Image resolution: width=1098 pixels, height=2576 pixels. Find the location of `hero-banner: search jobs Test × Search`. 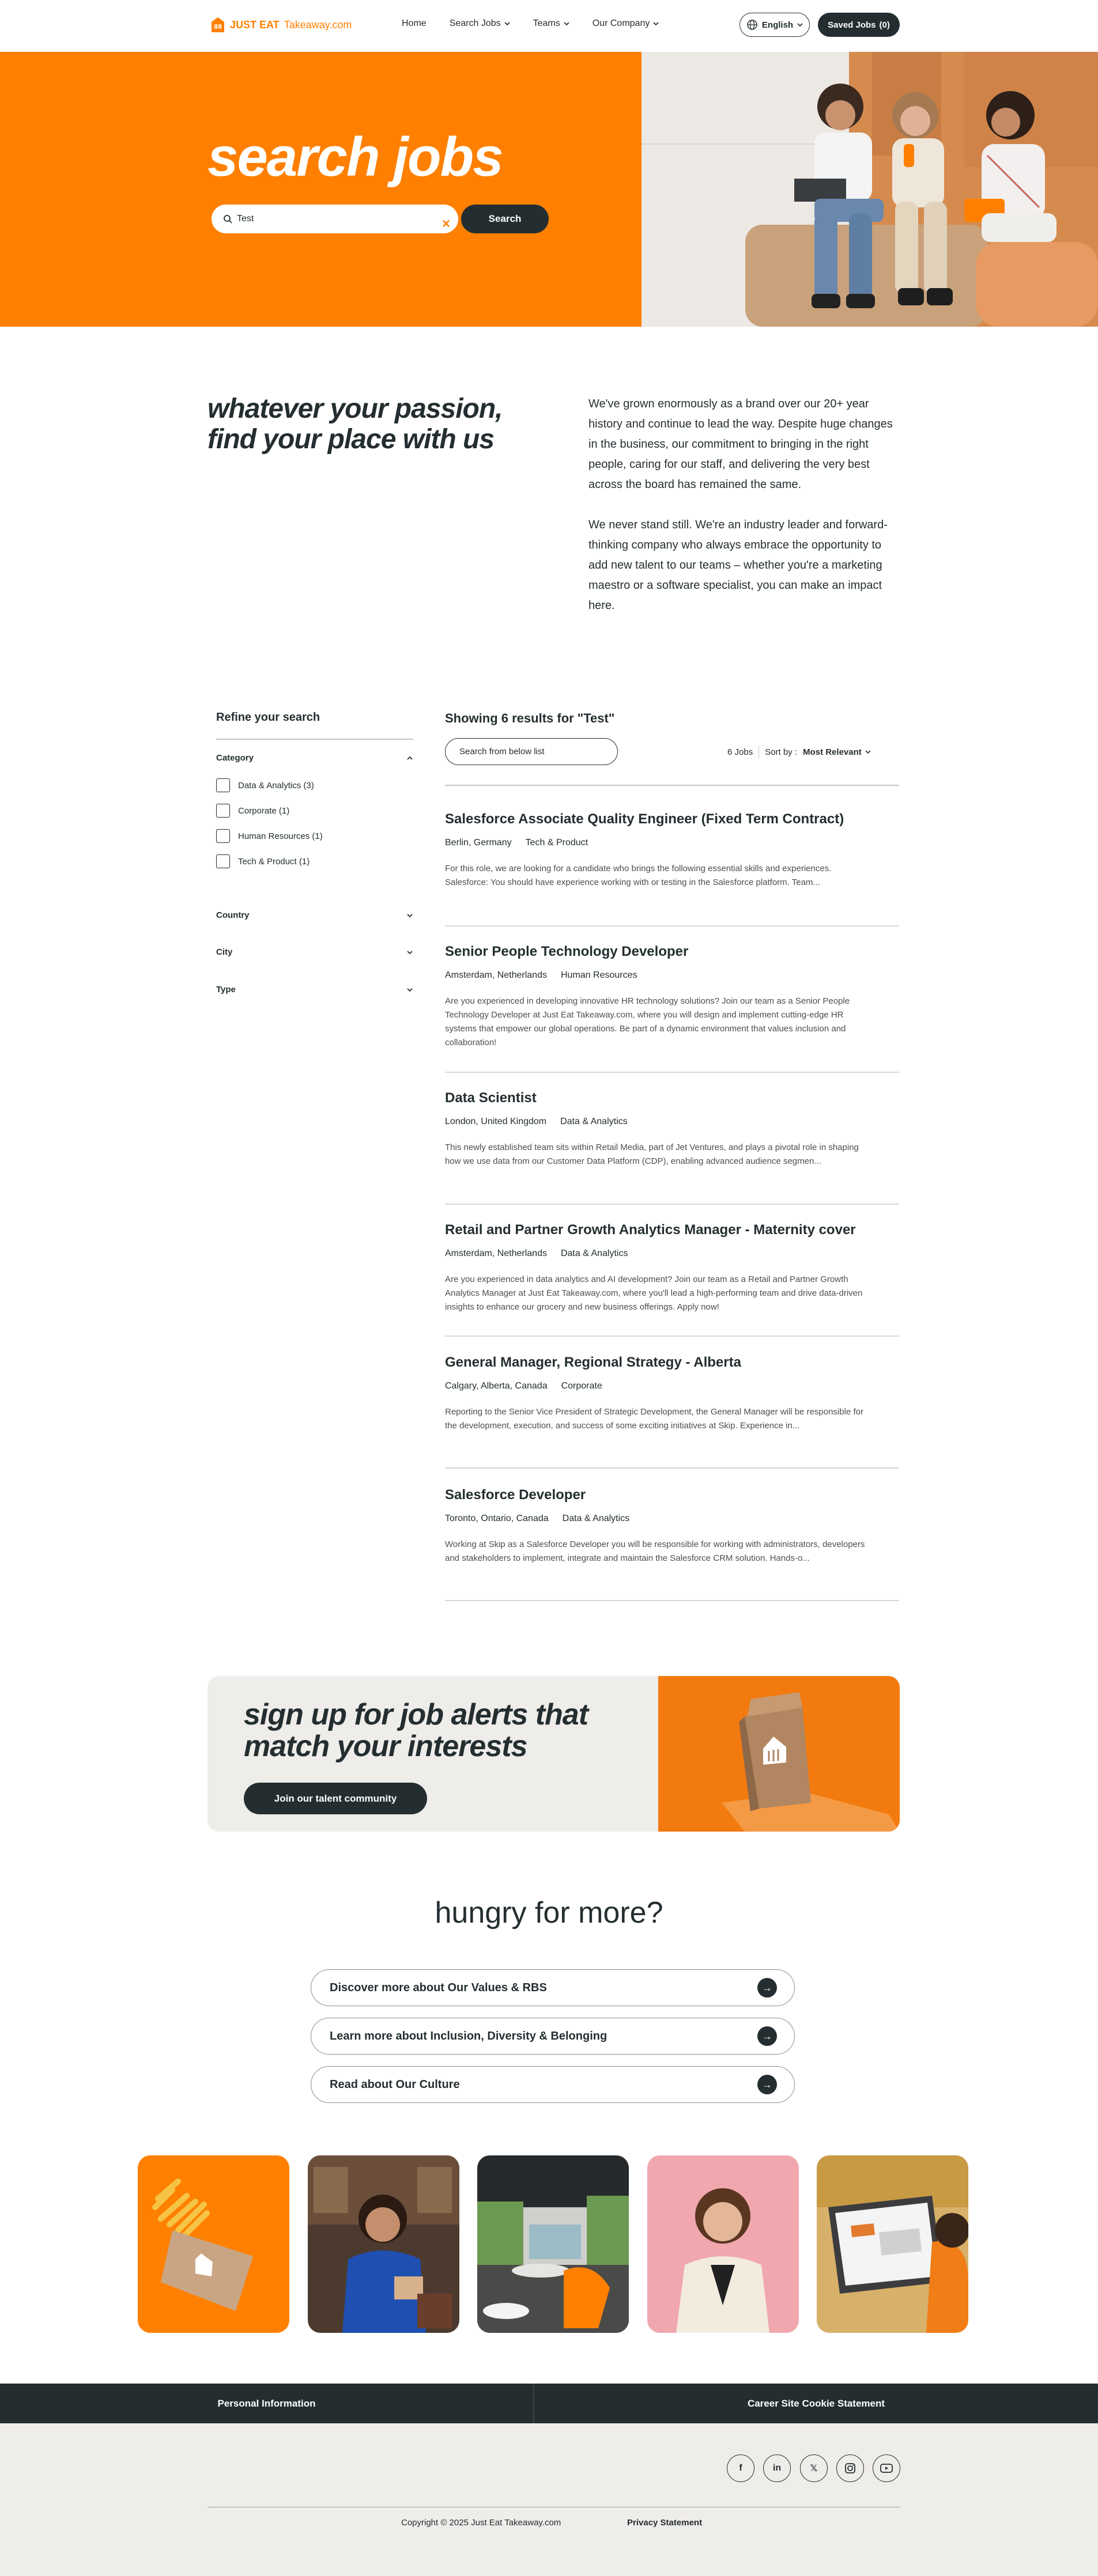

hero-banner: search jobs Test × Search is located at coordinates (549, 189).